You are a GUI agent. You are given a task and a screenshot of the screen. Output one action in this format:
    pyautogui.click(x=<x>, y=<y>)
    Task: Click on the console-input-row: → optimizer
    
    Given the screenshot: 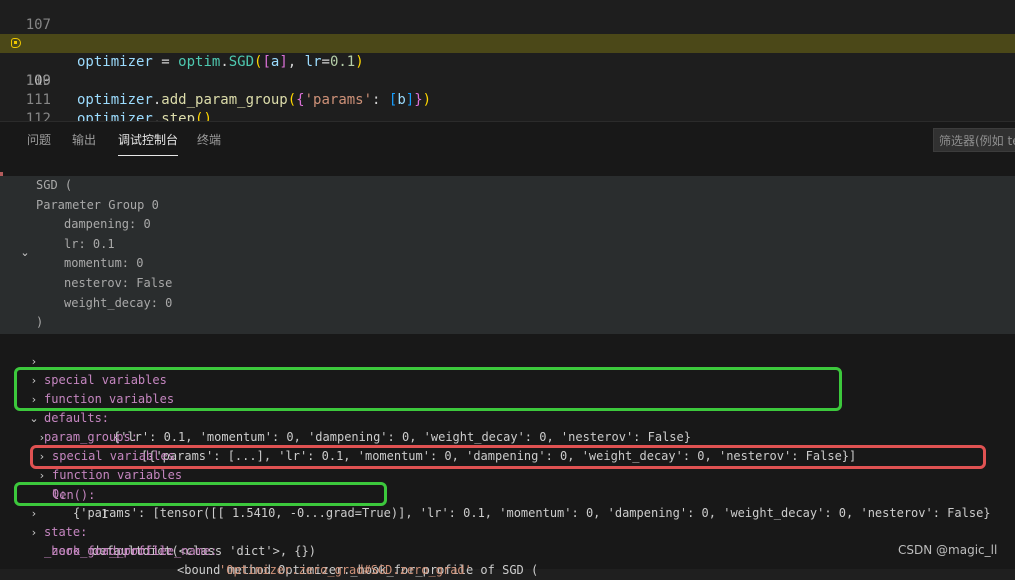 What is the action you would take?
    pyautogui.click(x=507, y=183)
    